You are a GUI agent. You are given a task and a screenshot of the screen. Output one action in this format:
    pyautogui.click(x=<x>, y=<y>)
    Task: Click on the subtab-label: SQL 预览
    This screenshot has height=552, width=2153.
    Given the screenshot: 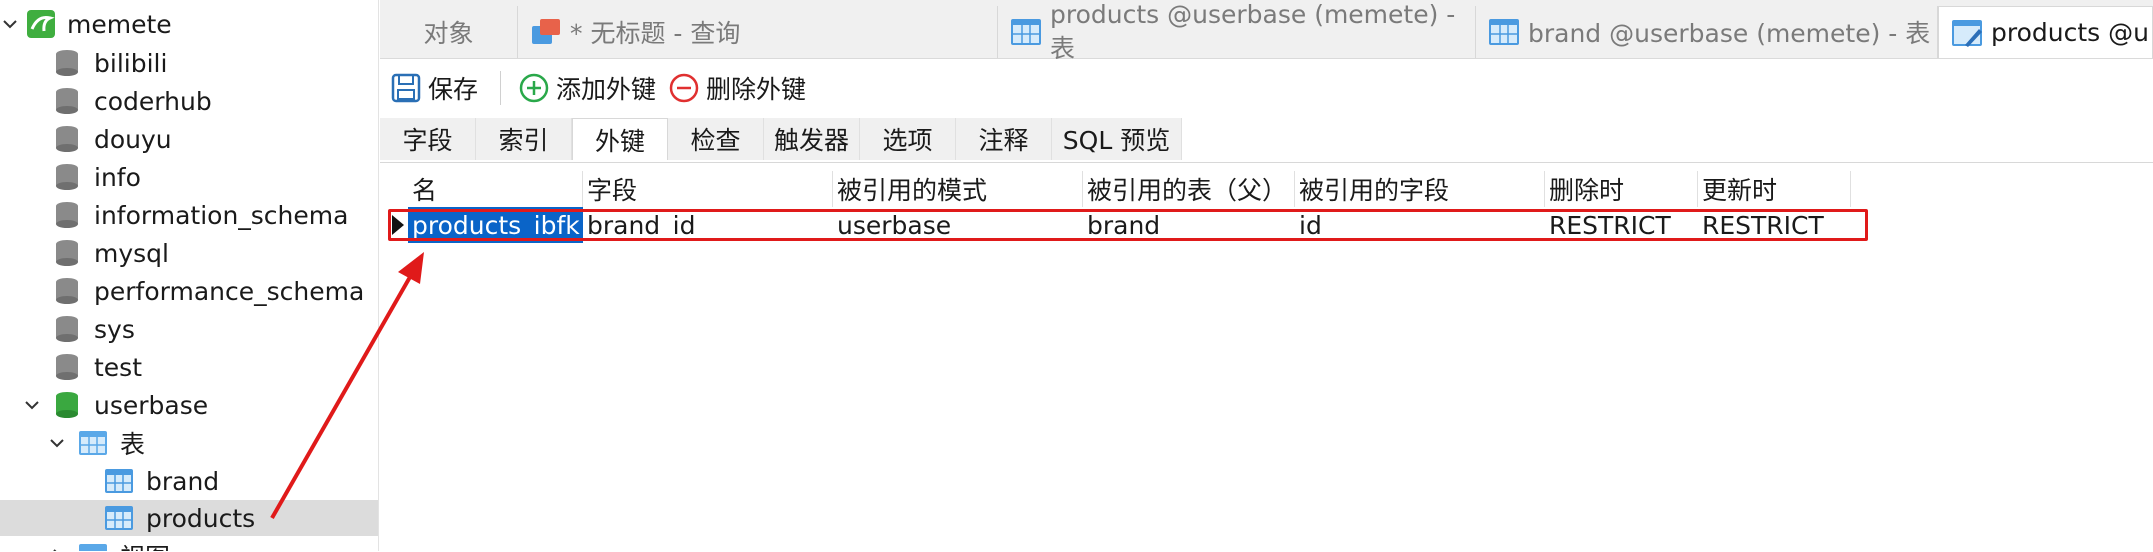 What is the action you would take?
    pyautogui.click(x=1116, y=140)
    